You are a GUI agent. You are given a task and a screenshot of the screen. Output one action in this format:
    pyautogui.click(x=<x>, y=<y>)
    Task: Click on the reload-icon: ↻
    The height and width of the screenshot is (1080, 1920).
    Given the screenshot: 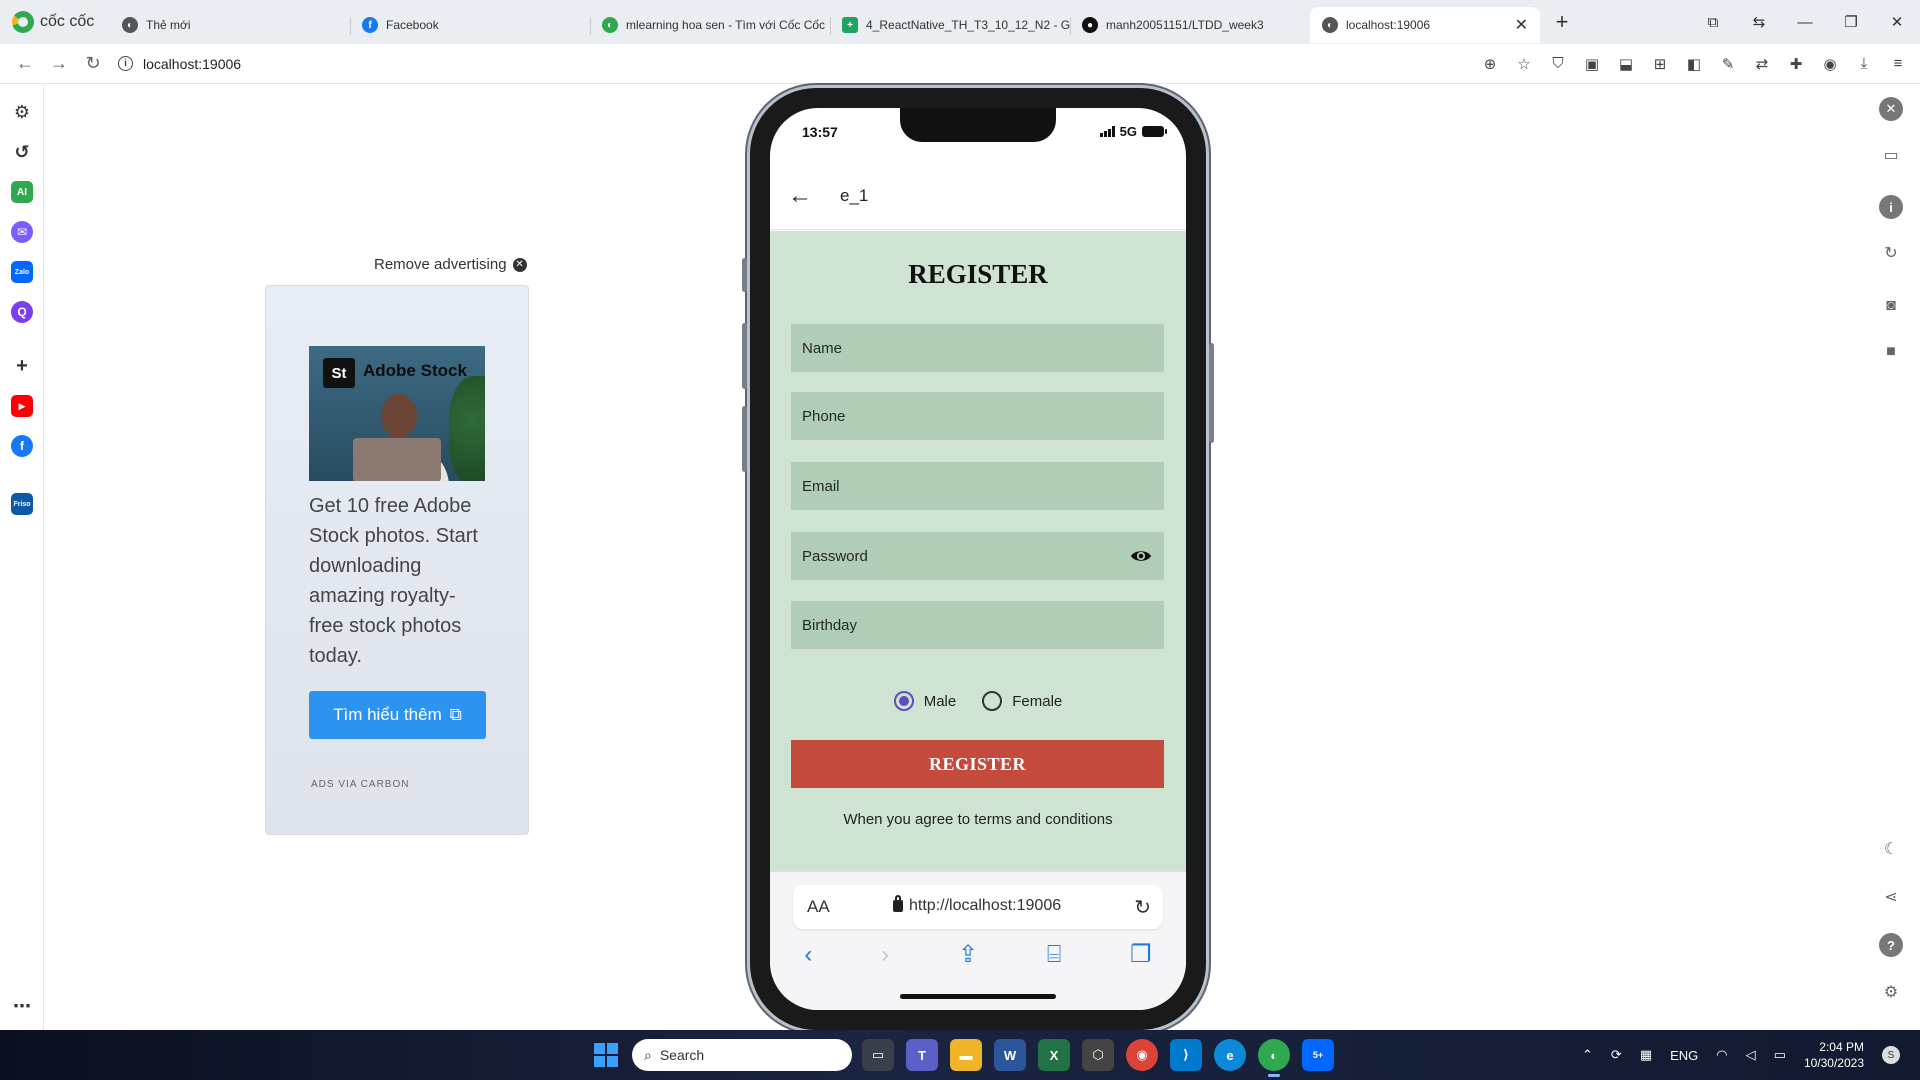 What is the action you would take?
    pyautogui.click(x=93, y=64)
    